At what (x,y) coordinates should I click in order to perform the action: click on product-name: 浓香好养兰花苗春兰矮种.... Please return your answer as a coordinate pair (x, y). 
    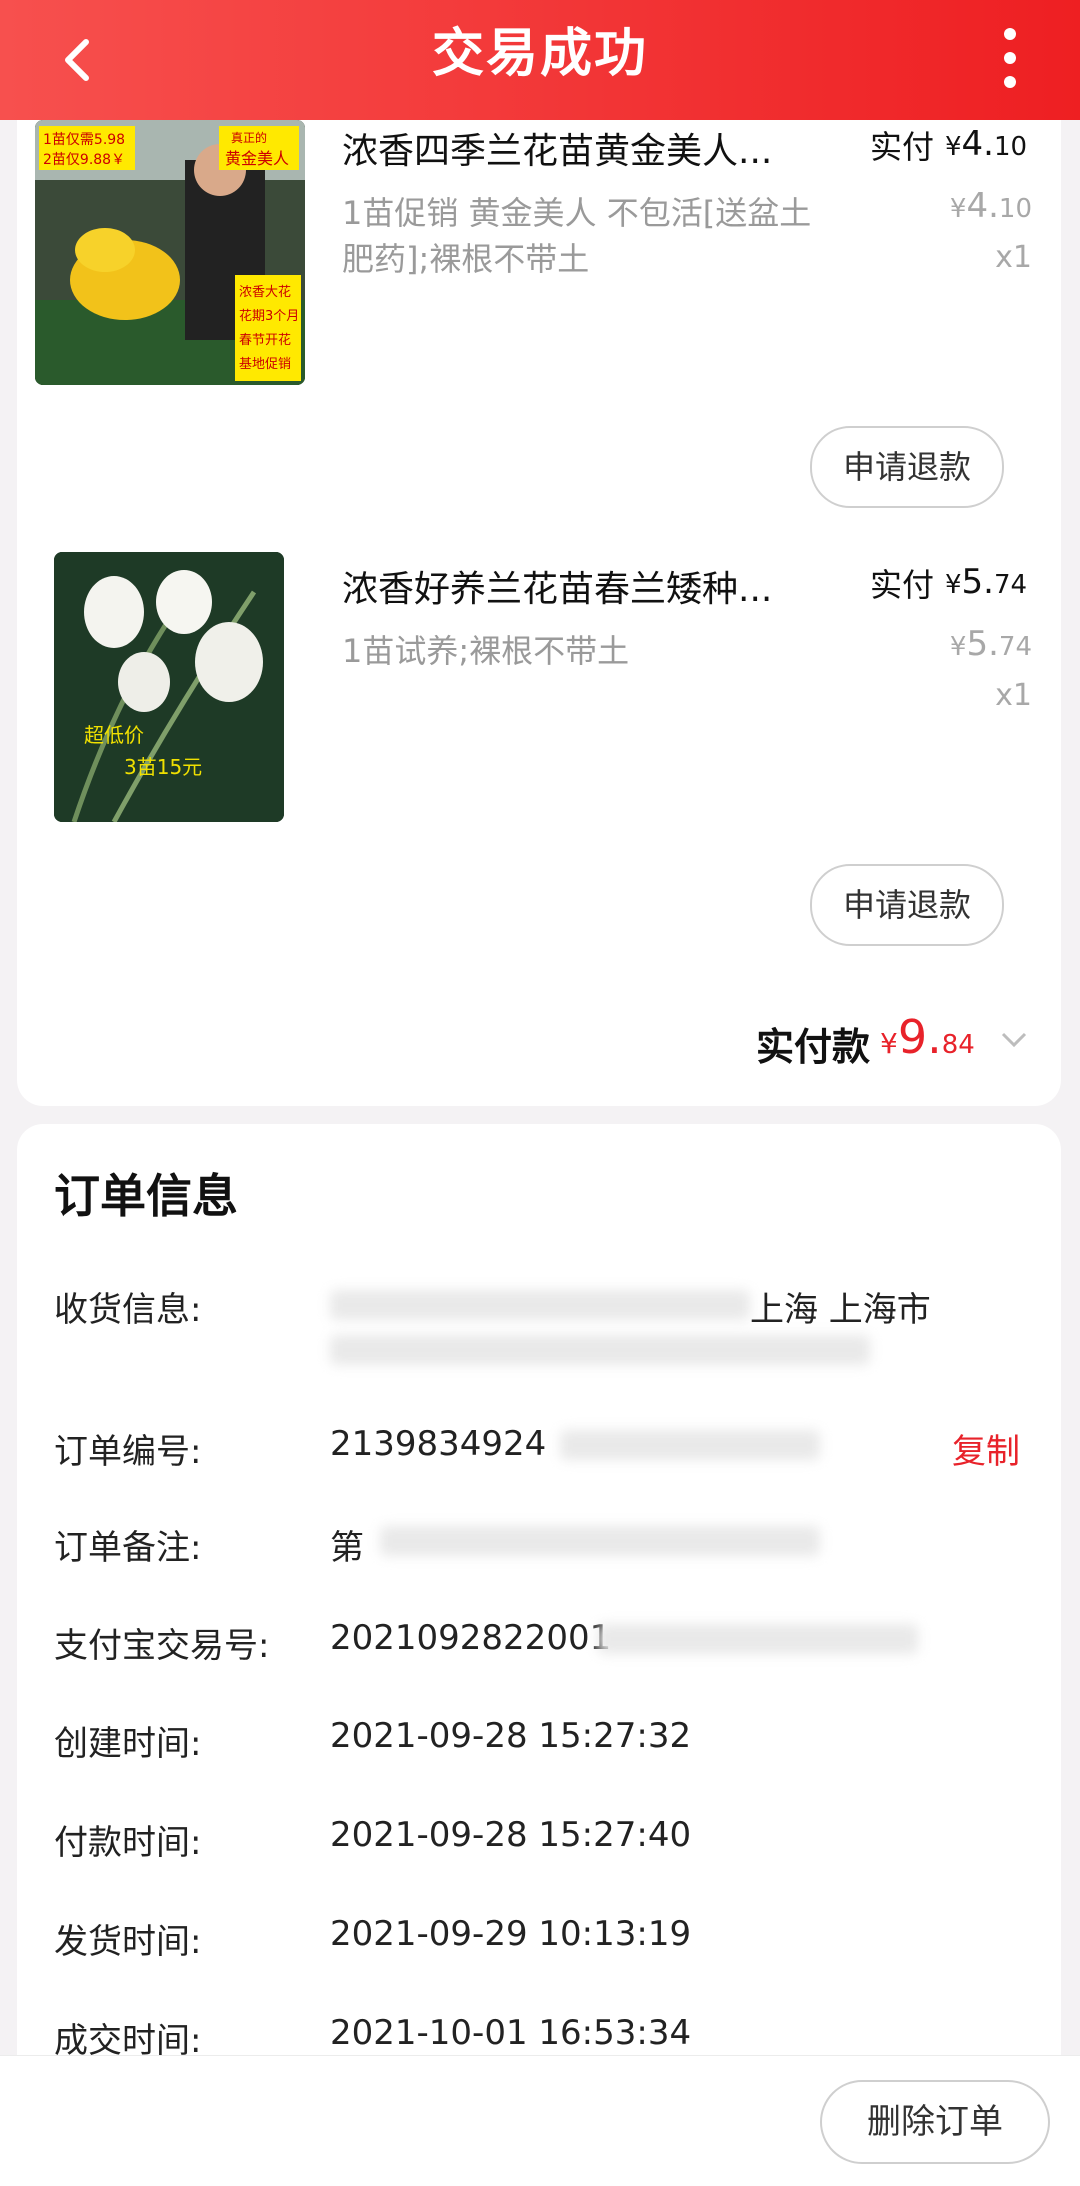
    Looking at the image, I should click on (557, 586).